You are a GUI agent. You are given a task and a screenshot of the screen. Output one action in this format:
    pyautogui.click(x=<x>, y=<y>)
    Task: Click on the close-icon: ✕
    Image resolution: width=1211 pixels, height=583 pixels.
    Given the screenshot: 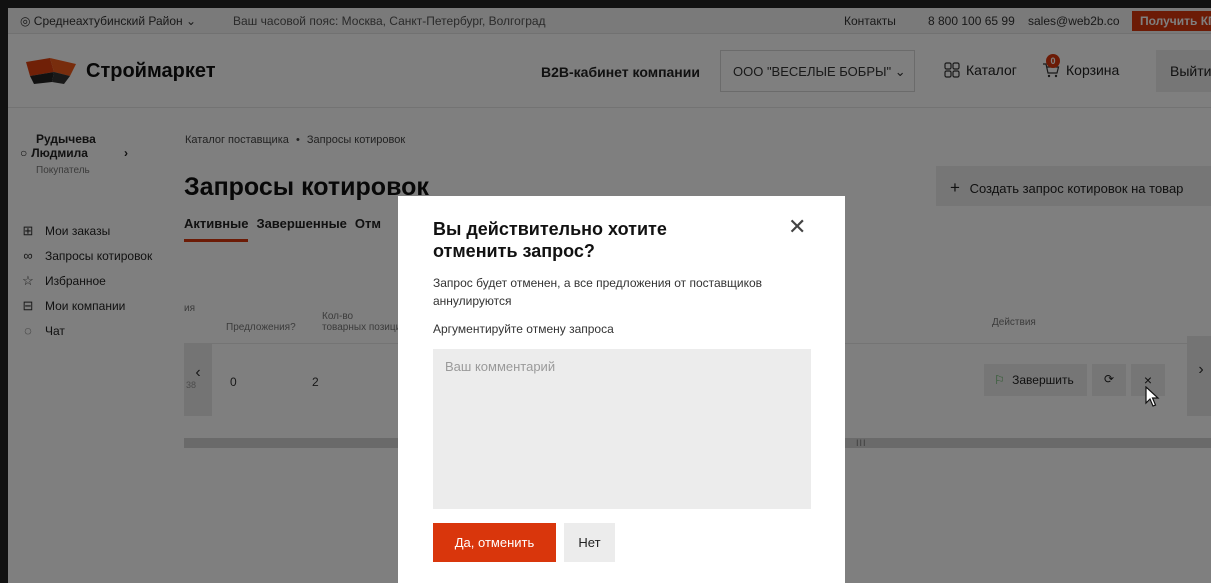 What is the action you would take?
    pyautogui.click(x=797, y=227)
    